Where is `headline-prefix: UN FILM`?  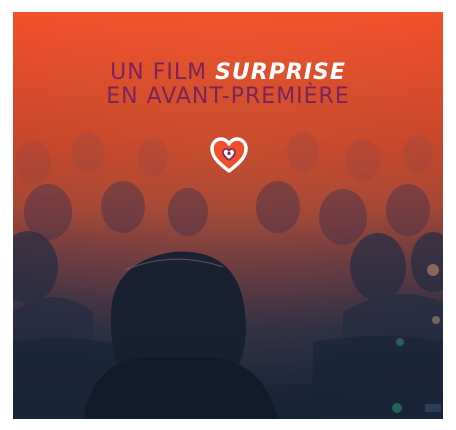 headline-prefix: UN FILM is located at coordinates (163, 72).